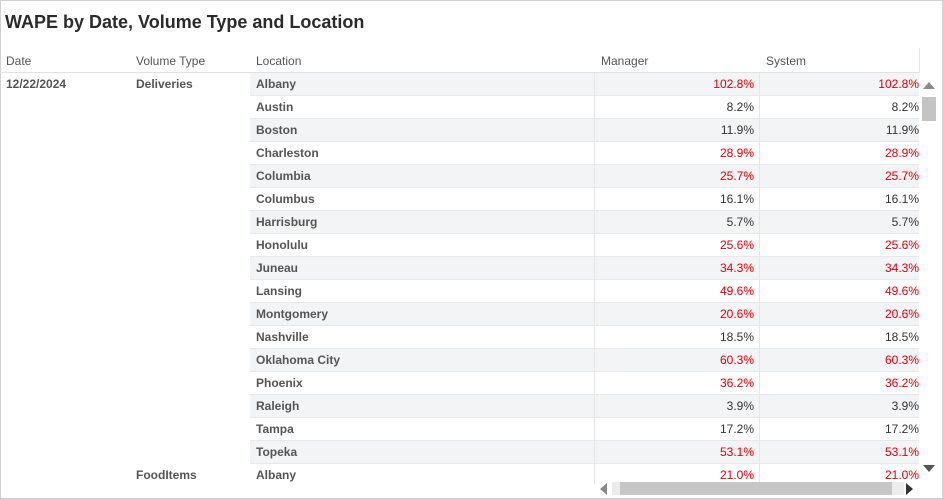 The width and height of the screenshot is (943, 499). I want to click on table-row: Topeka 53.1% 53.1%, so click(584, 452).